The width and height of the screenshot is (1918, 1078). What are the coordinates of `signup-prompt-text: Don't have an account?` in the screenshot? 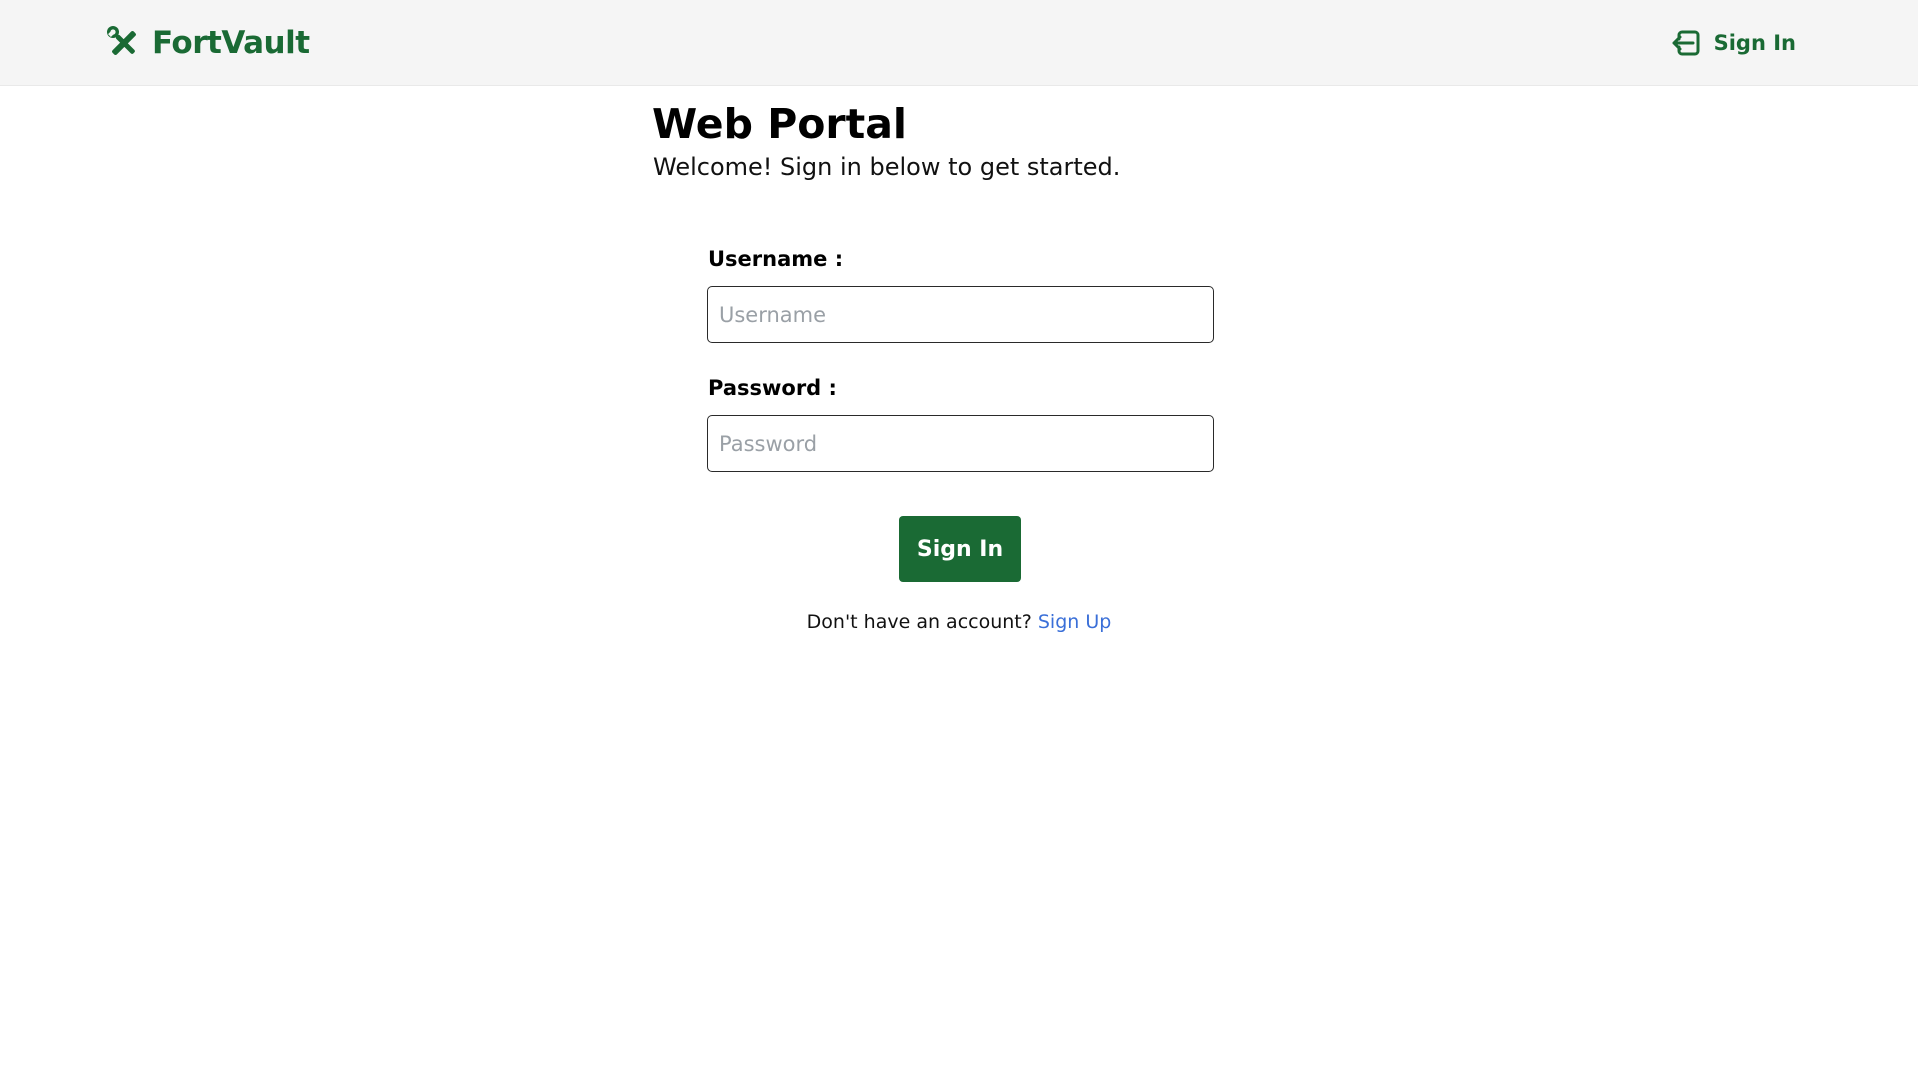 It's located at (919, 622).